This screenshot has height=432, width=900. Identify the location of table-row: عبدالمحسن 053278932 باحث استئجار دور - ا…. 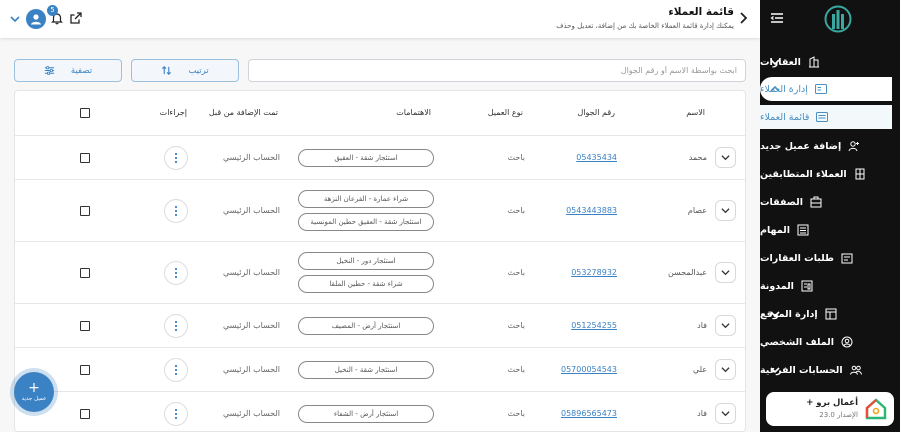
(380, 272).